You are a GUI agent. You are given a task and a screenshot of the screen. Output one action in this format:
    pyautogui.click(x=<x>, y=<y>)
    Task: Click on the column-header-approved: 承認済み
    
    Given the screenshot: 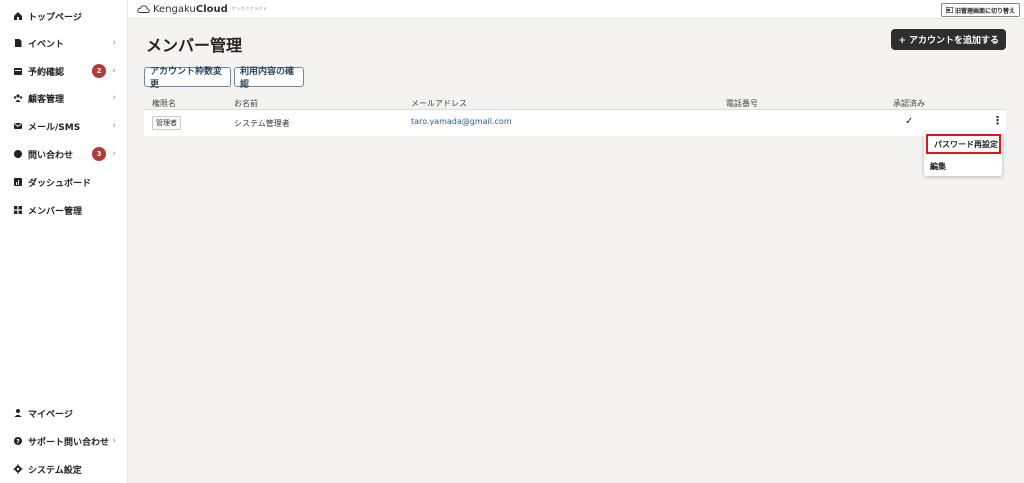 What is the action you would take?
    pyautogui.click(x=909, y=103)
    